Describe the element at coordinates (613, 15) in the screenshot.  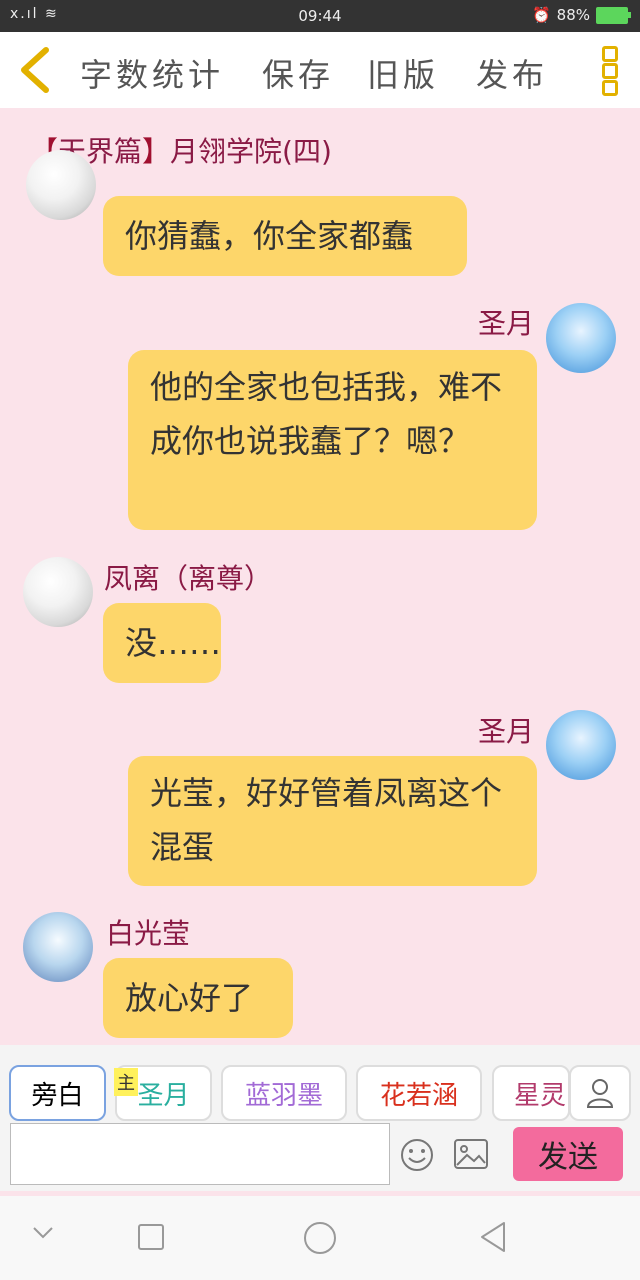
I see `battery-icon` at that location.